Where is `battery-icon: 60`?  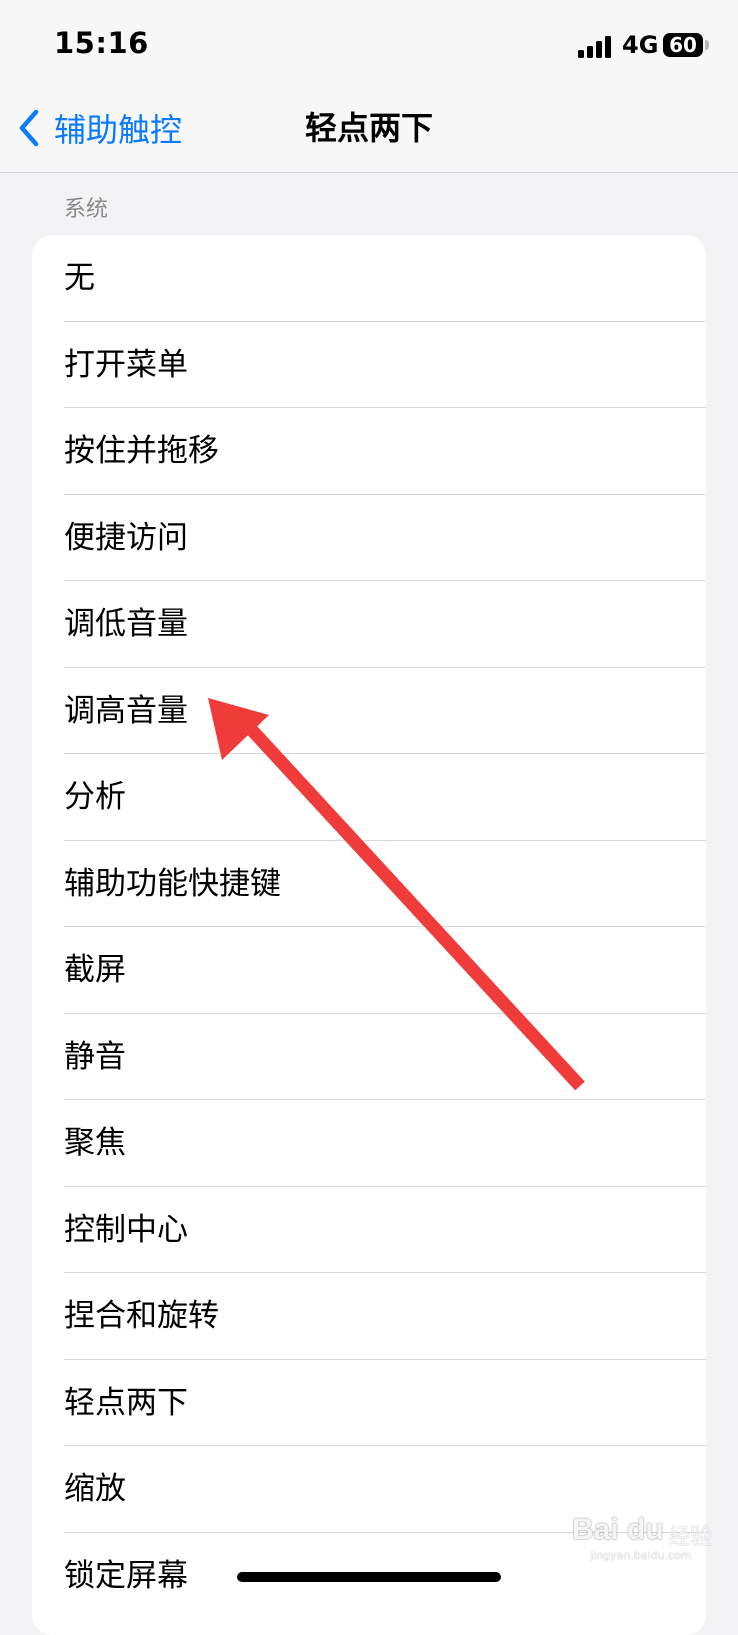
battery-icon: 60 is located at coordinates (683, 45).